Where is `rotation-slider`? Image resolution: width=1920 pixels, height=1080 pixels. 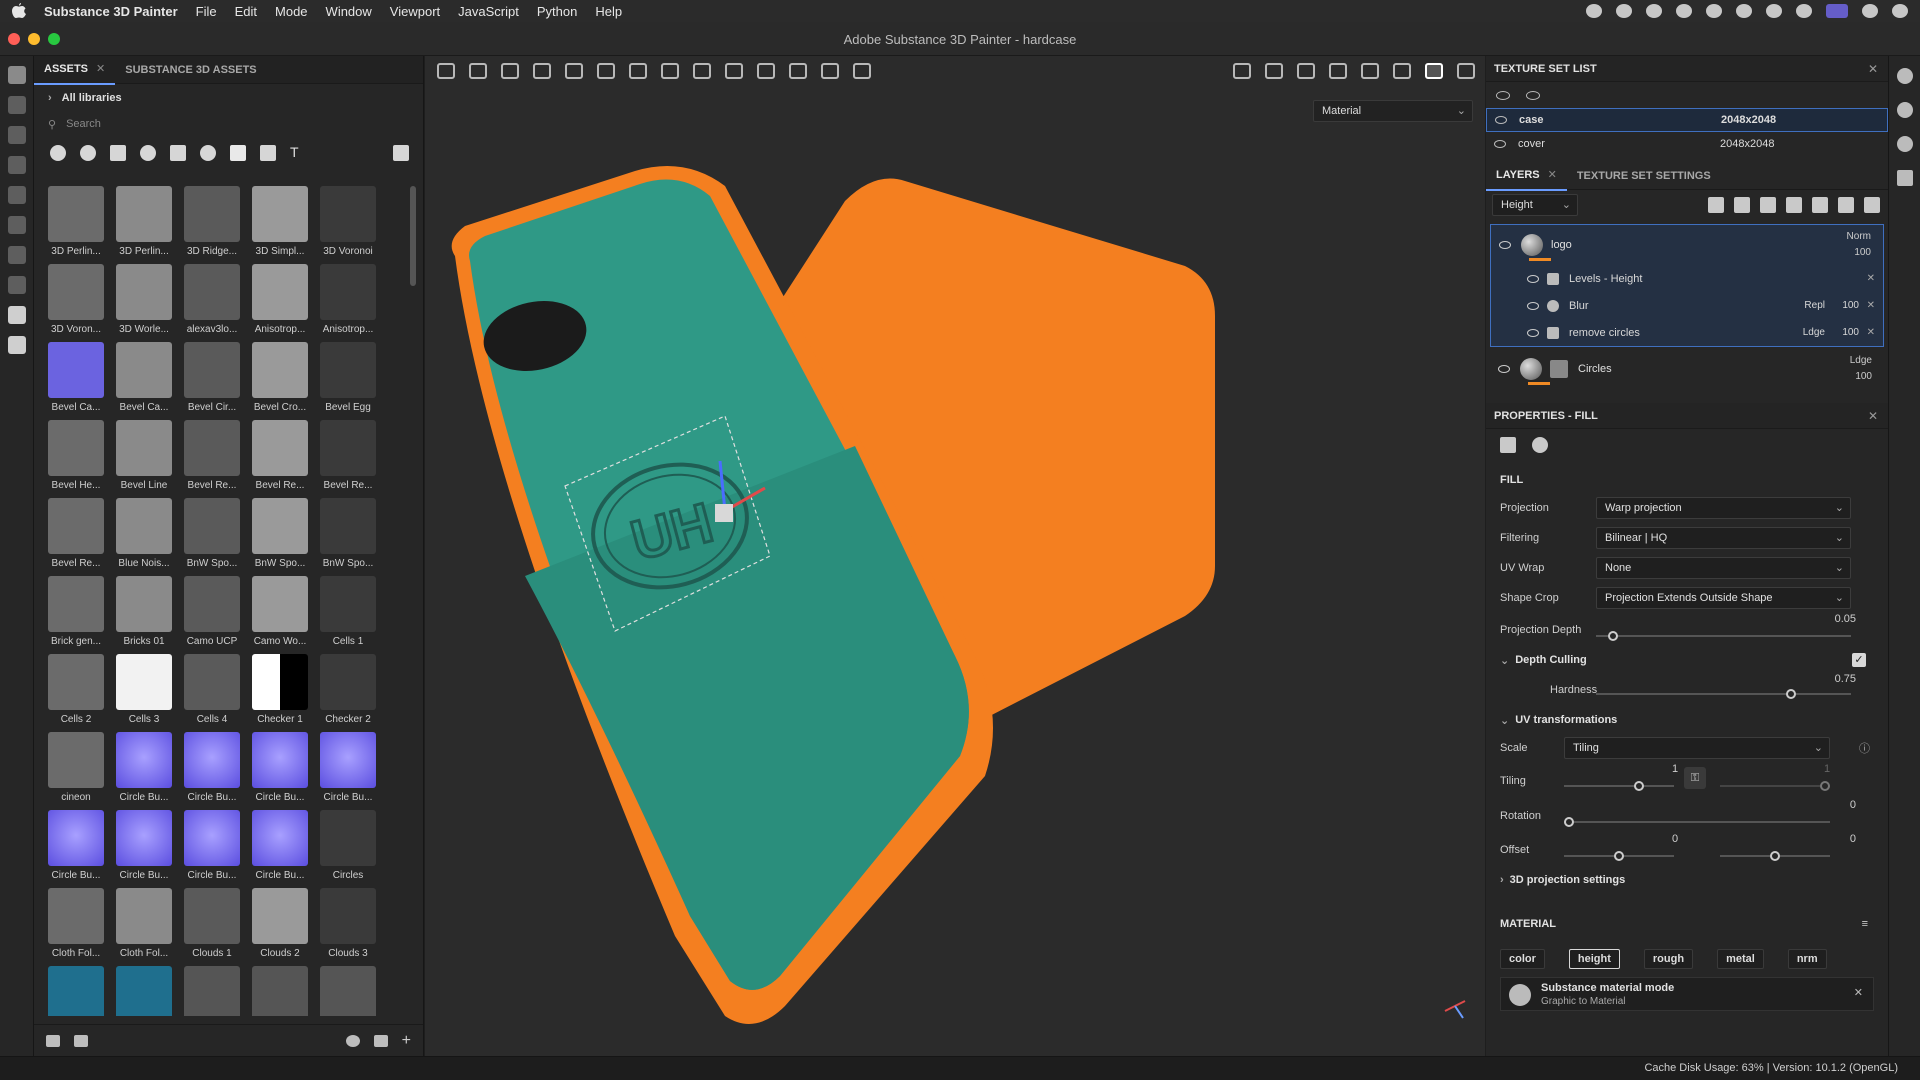 rotation-slider is located at coordinates (1697, 822).